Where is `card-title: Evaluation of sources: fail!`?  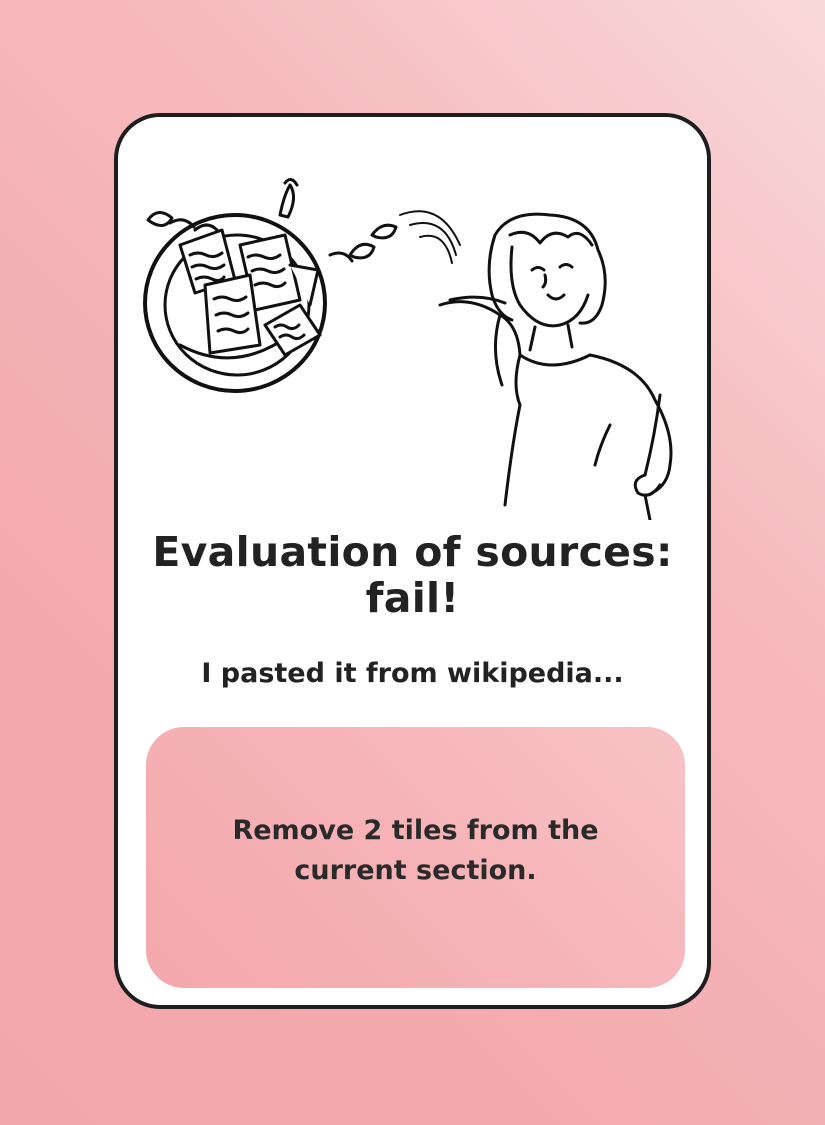
card-title: Evaluation of sources: fail! is located at coordinates (412, 575).